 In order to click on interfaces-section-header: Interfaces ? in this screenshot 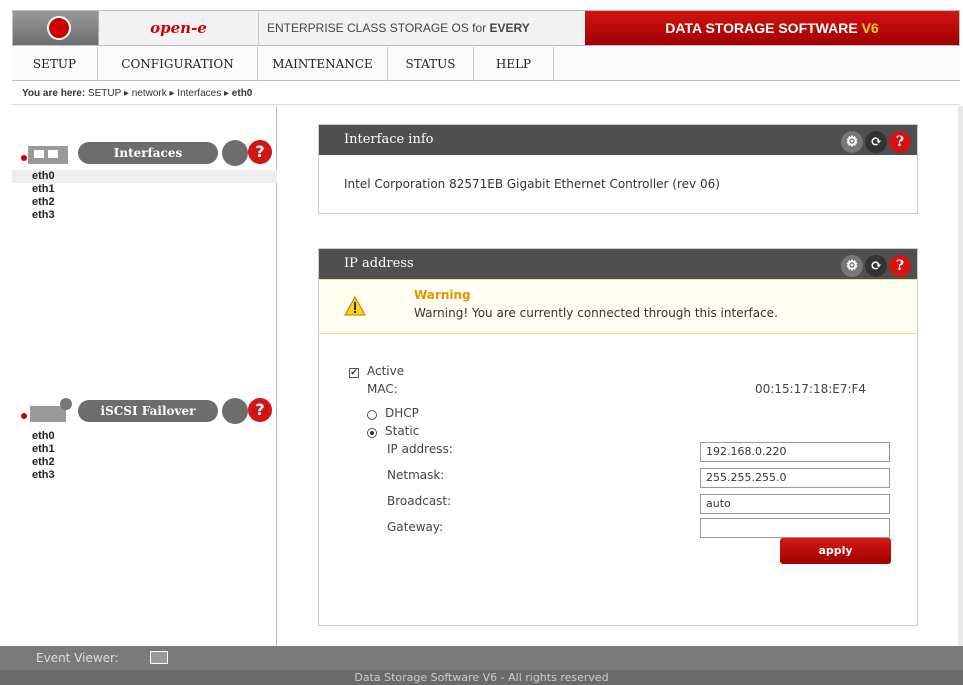, I will do `click(144, 150)`.